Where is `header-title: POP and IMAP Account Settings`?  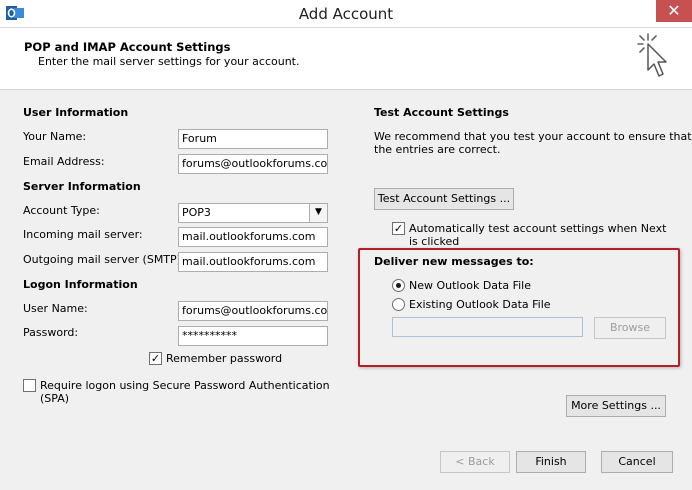 header-title: POP and IMAP Account Settings is located at coordinates (127, 47).